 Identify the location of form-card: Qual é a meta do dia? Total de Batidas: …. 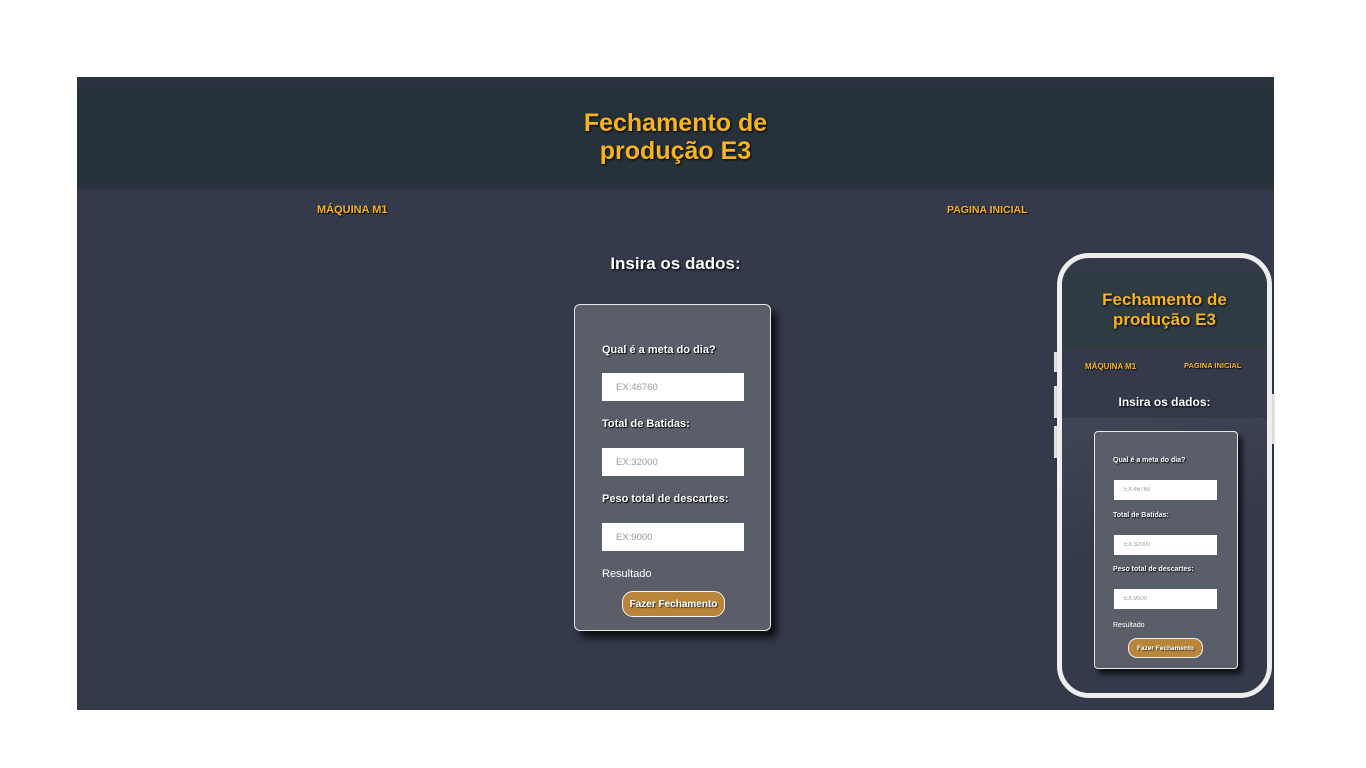
(672, 467).